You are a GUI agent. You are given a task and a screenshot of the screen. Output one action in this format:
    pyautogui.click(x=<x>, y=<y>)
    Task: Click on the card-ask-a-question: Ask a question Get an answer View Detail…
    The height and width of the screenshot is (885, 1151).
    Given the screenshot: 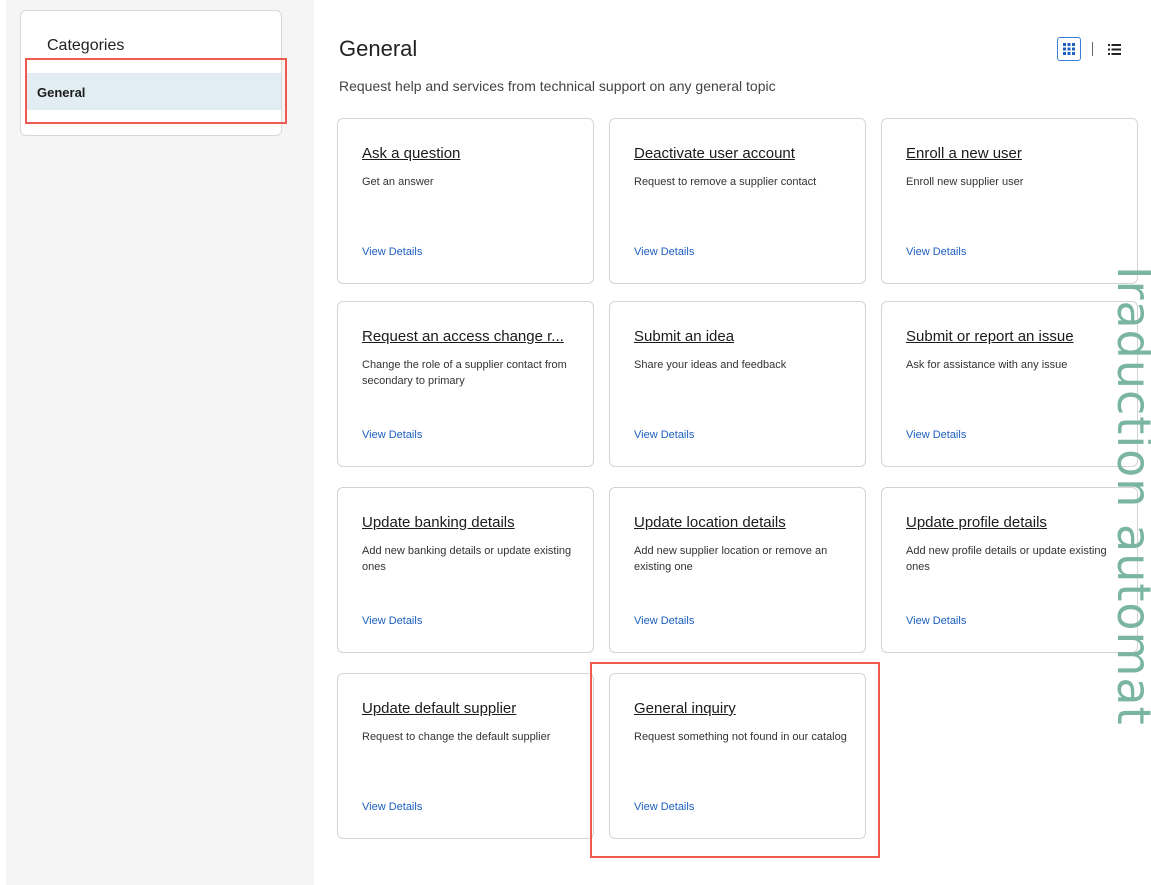 What is the action you would take?
    pyautogui.click(x=465, y=201)
    